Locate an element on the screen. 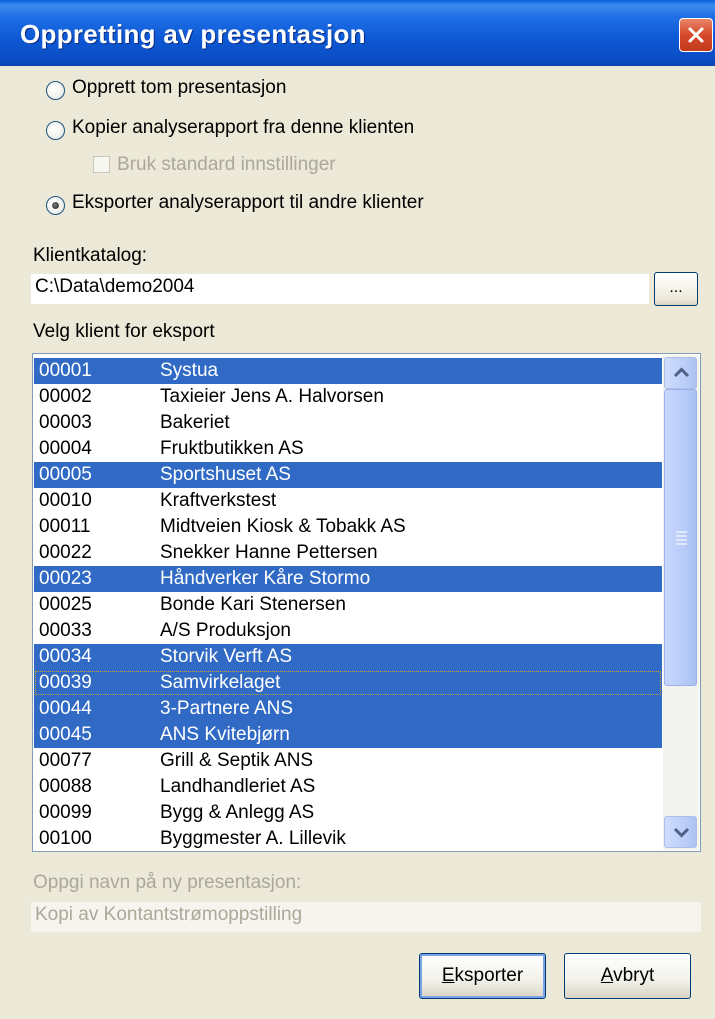 This screenshot has height=1019, width=715. close-button is located at coordinates (696, 35).